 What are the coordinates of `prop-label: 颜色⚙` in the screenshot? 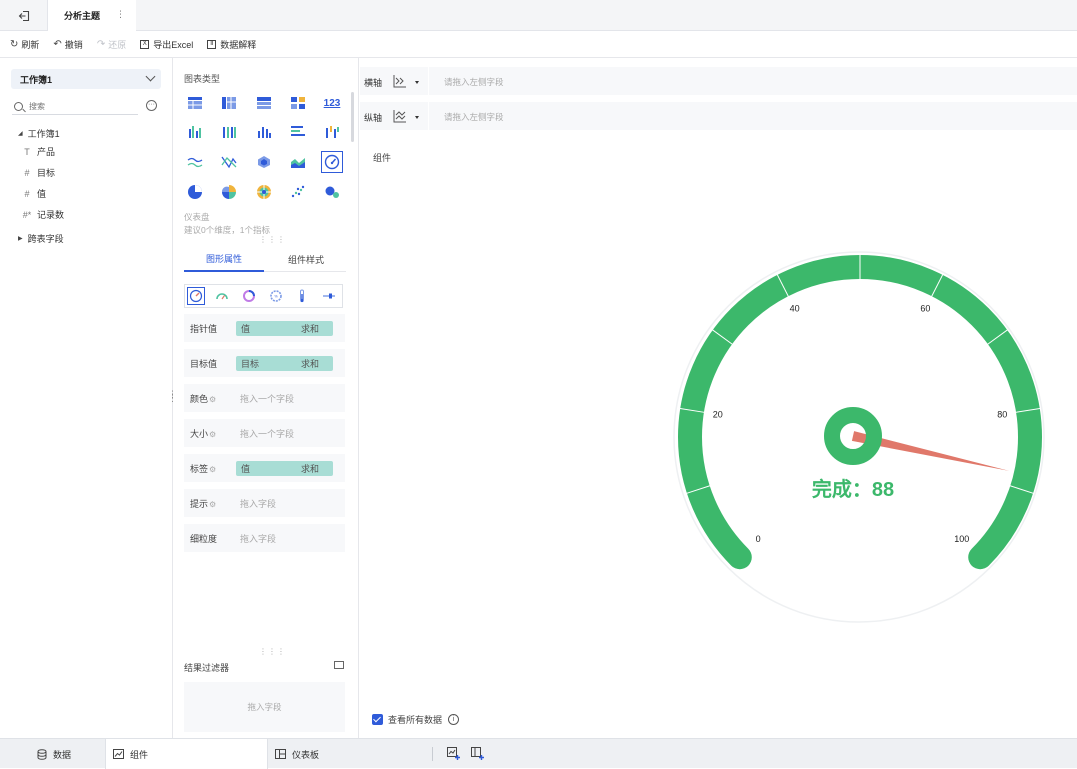 It's located at (203, 398).